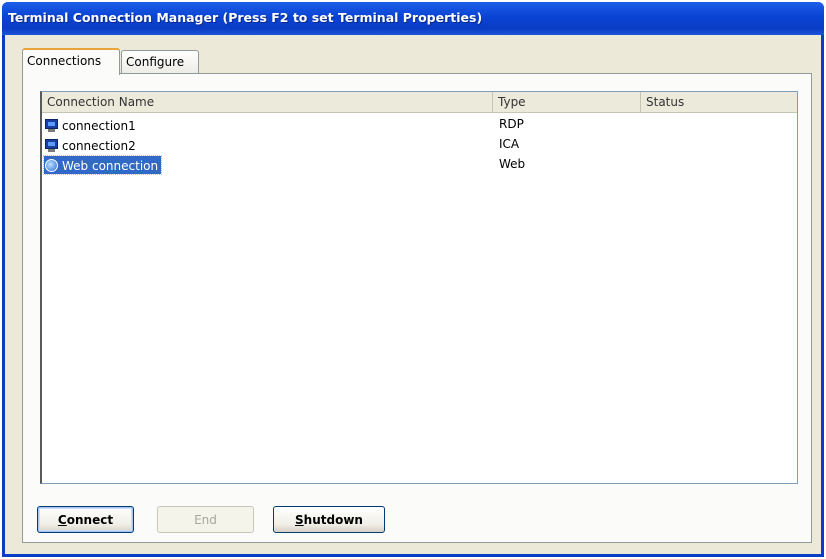 Image resolution: width=826 pixels, height=559 pixels. What do you see at coordinates (719, 102) in the screenshot?
I see `column-header-status: Status` at bounding box center [719, 102].